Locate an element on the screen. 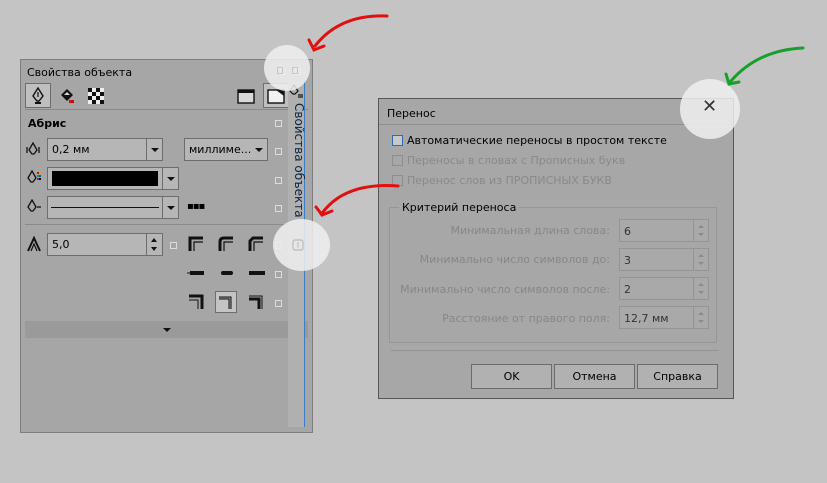 The width and height of the screenshot is (827, 483). arrow-red-top is located at coordinates (348, 33).